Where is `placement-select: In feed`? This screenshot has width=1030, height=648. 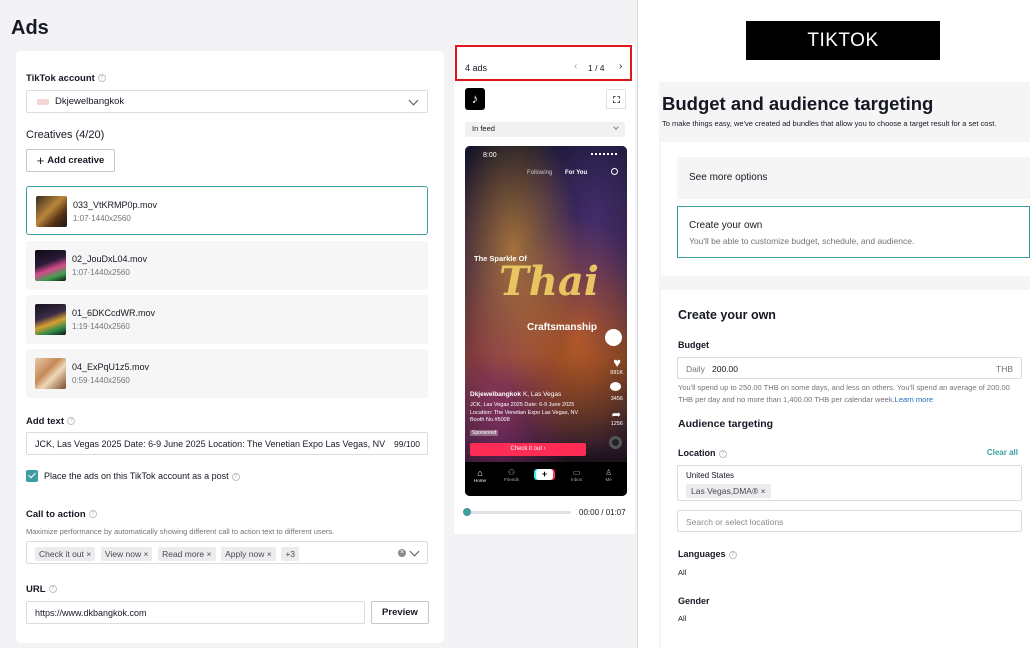
placement-select: In feed is located at coordinates (545, 129).